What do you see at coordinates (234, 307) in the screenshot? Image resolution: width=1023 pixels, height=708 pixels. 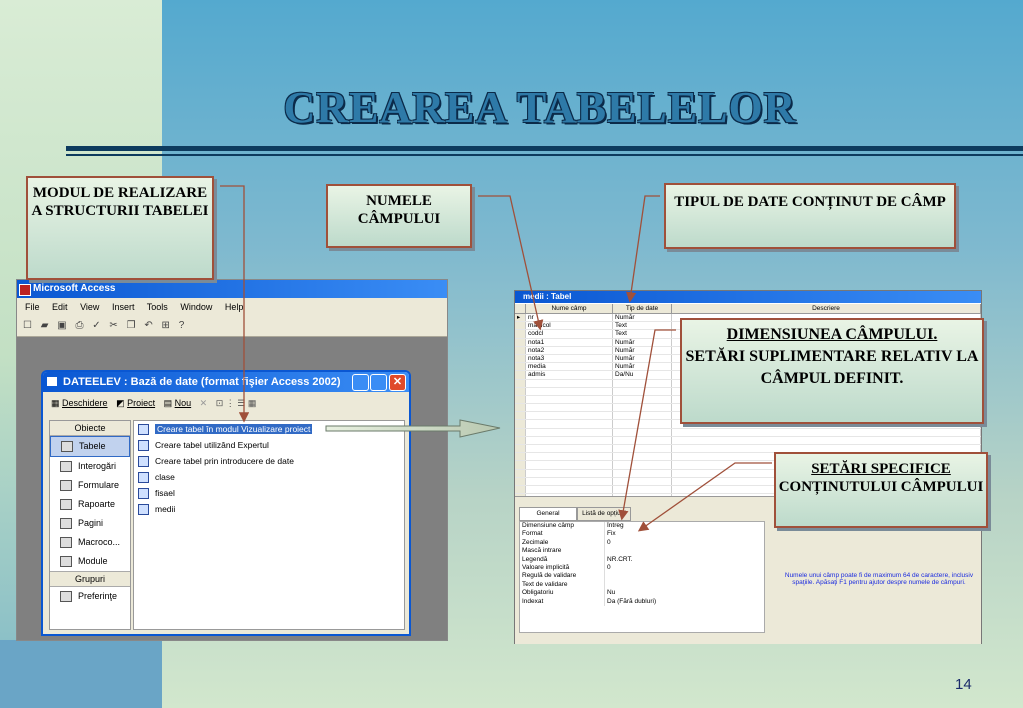 I see `menu-help: Help` at bounding box center [234, 307].